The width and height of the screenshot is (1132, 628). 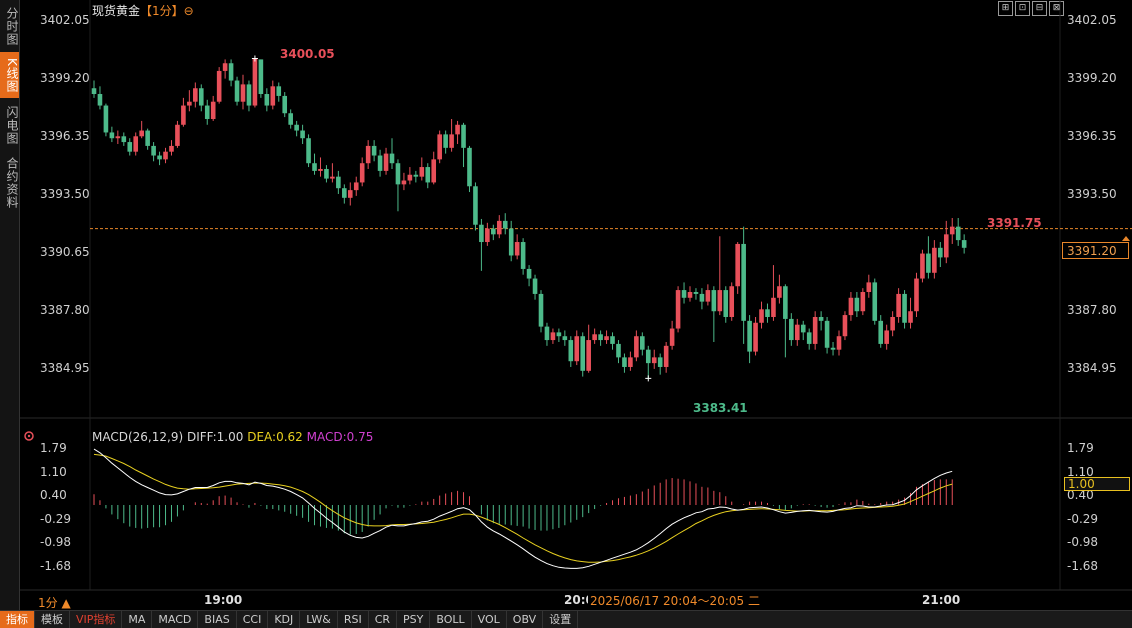 What do you see at coordinates (284, 619) in the screenshot?
I see `tab-kdj: KDJ` at bounding box center [284, 619].